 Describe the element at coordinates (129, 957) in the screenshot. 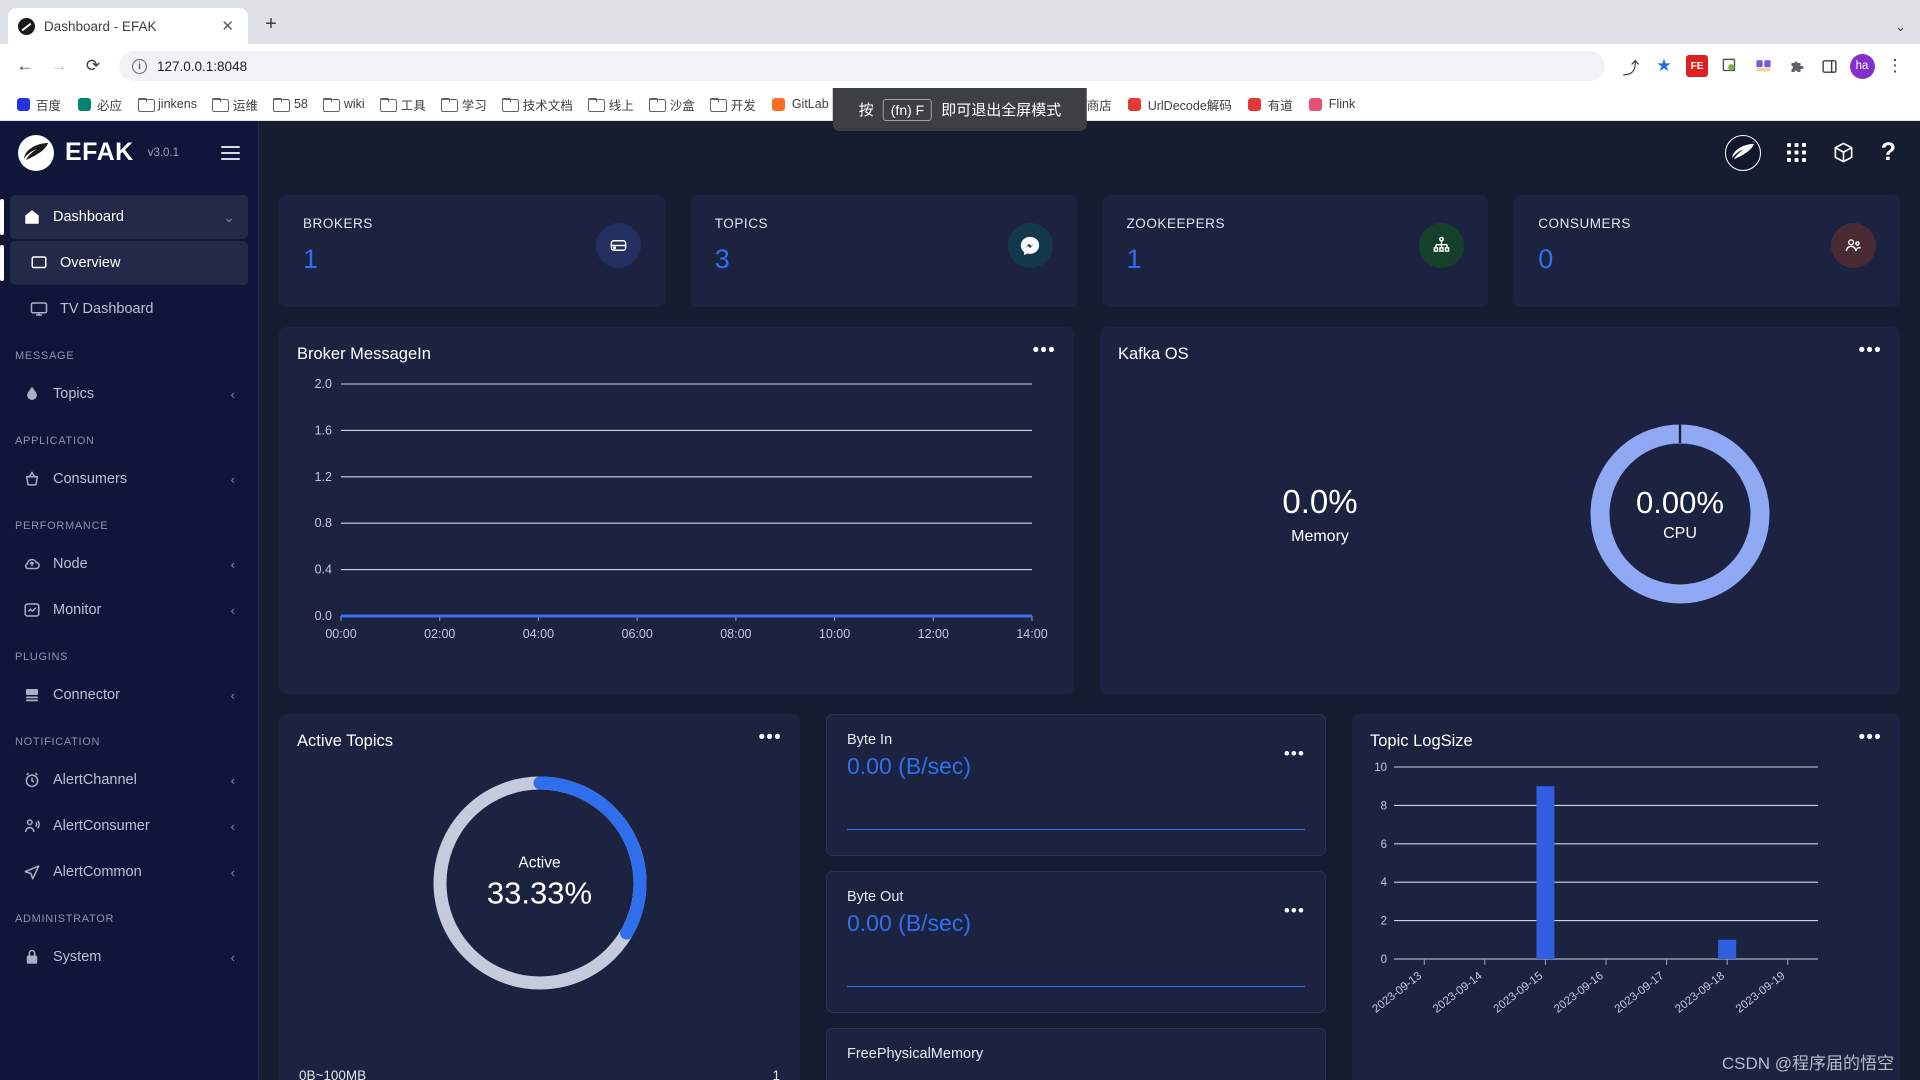

I see `sidebar-item-system: System ‹` at that location.